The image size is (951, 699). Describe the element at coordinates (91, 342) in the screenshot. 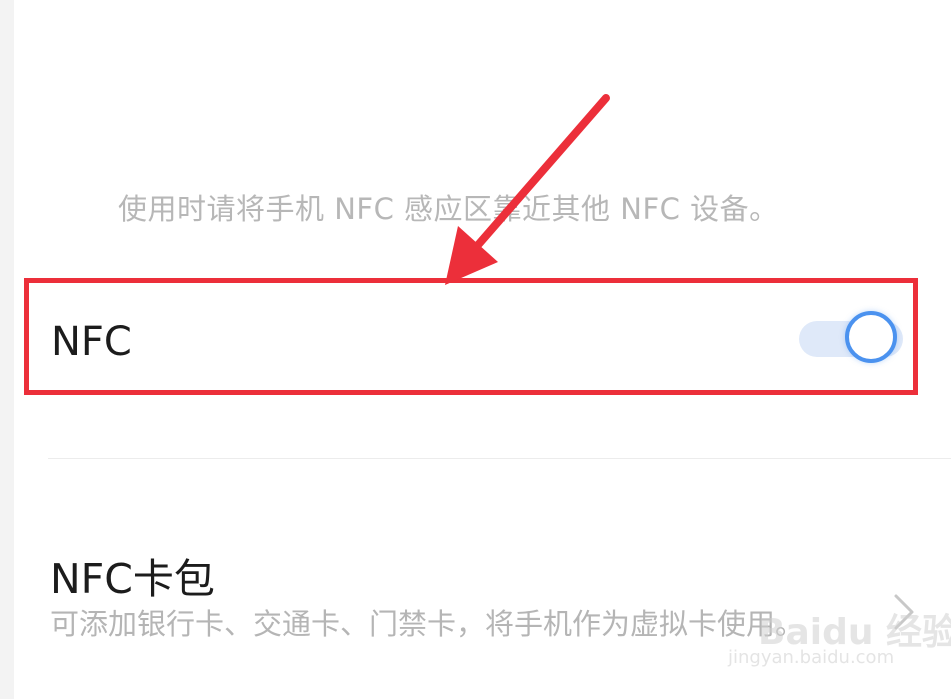

I see `nfc-label: NFC` at that location.